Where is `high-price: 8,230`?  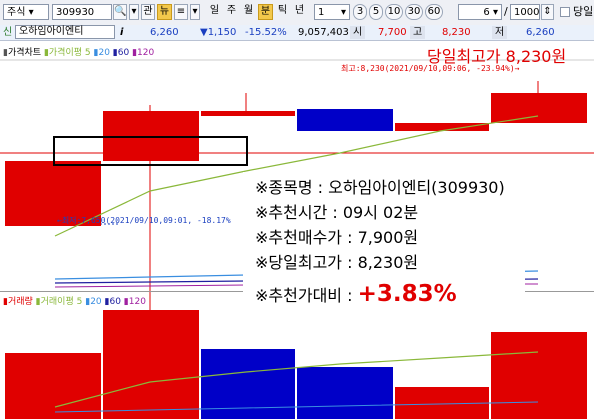 high-price: 8,230 is located at coordinates (456, 32).